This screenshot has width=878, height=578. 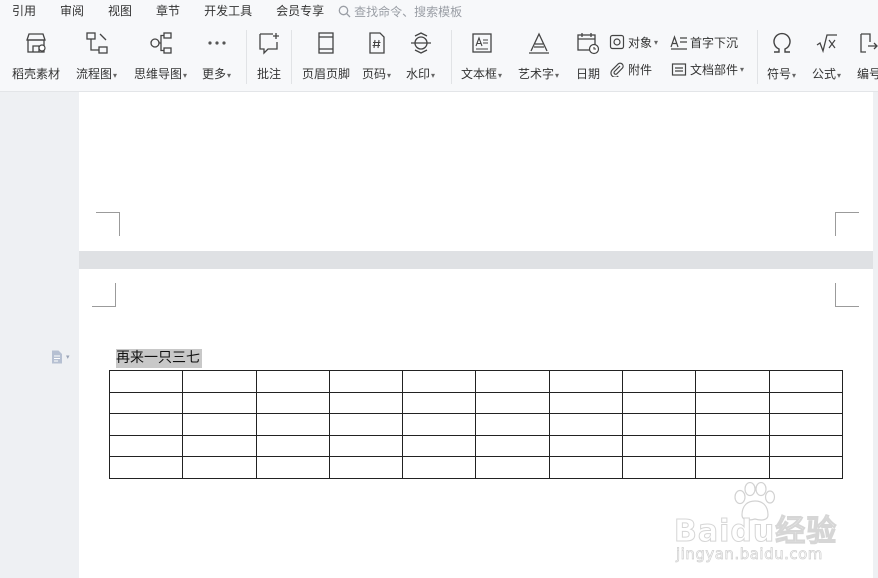 I want to click on numbering-button: 编号, so click(x=867, y=56).